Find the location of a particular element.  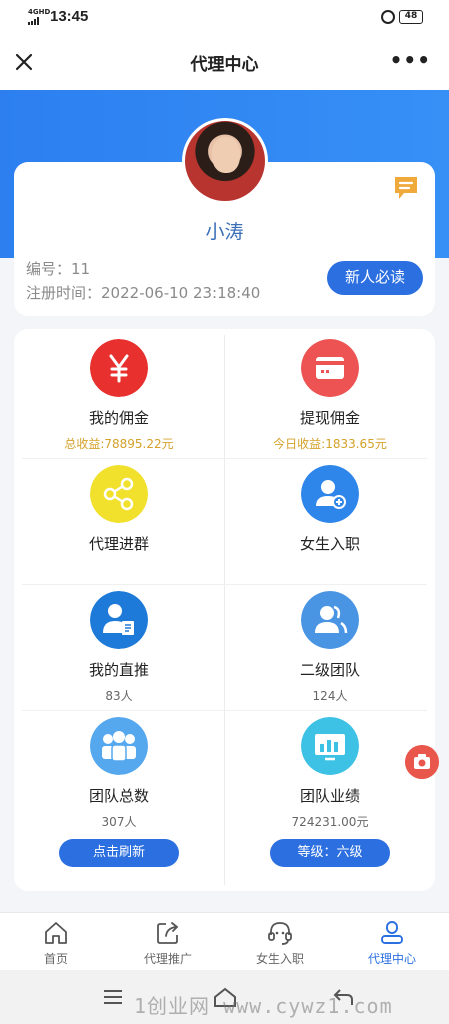

grid-item-withdraw-commission: 提现佣金 今日收益:1833.65元 is located at coordinates (330, 396).